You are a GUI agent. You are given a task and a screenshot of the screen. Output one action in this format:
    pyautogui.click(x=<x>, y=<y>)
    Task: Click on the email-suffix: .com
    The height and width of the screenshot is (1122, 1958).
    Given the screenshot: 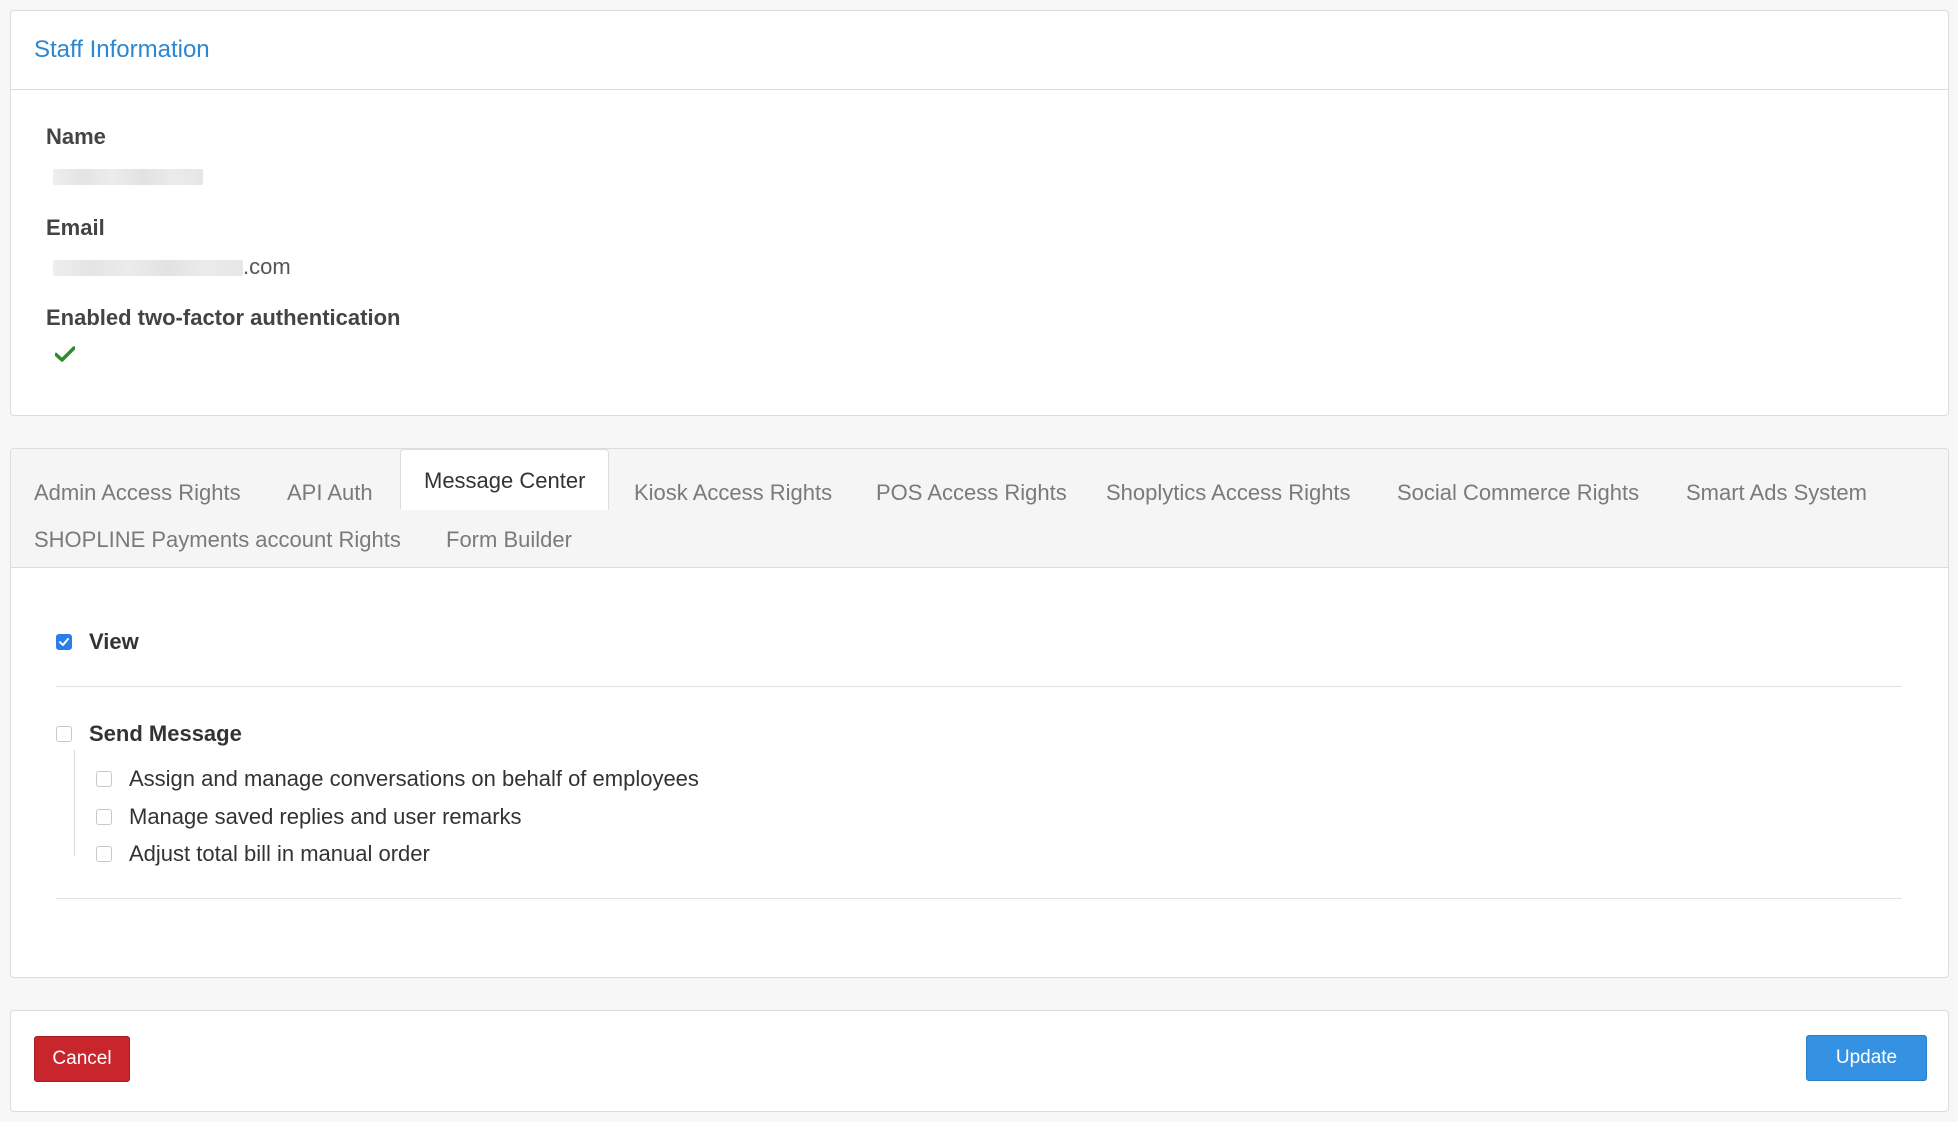 What is the action you would take?
    pyautogui.click(x=267, y=266)
    